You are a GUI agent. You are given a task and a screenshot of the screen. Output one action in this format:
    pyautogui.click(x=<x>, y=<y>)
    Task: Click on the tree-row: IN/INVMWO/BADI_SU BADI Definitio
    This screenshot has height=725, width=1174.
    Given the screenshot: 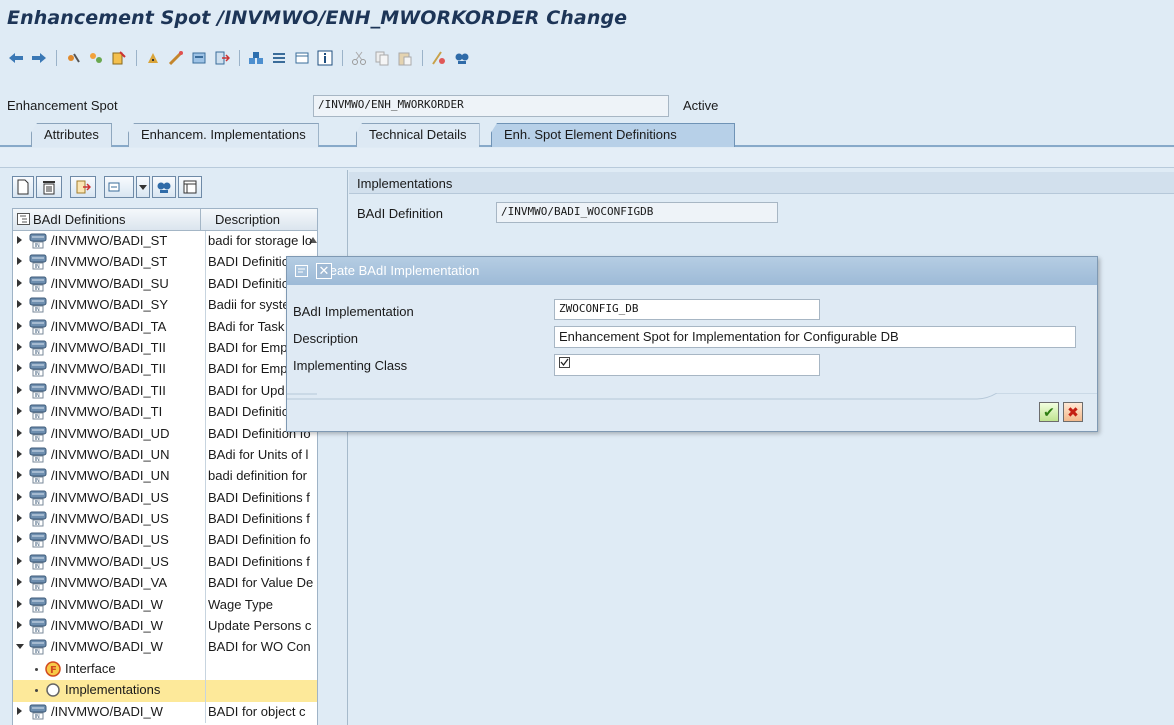 What is the action you would take?
    pyautogui.click(x=165, y=284)
    